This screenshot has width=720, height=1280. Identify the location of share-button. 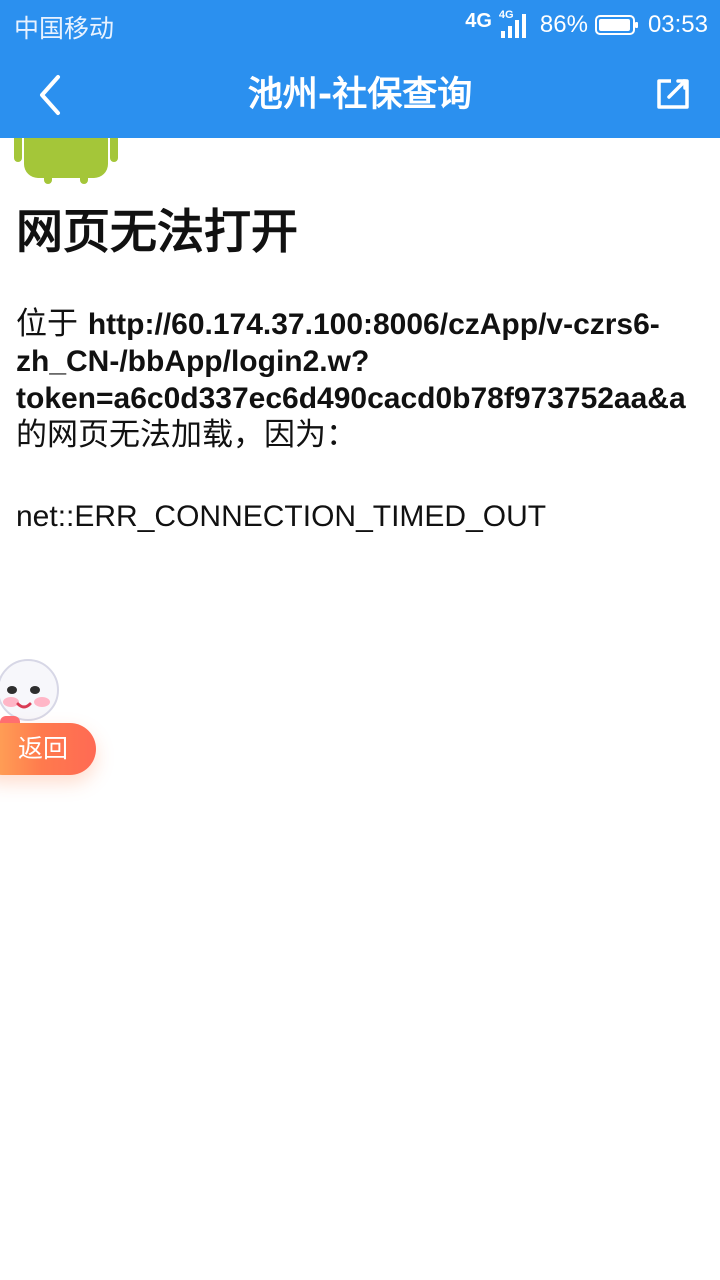
(673, 95).